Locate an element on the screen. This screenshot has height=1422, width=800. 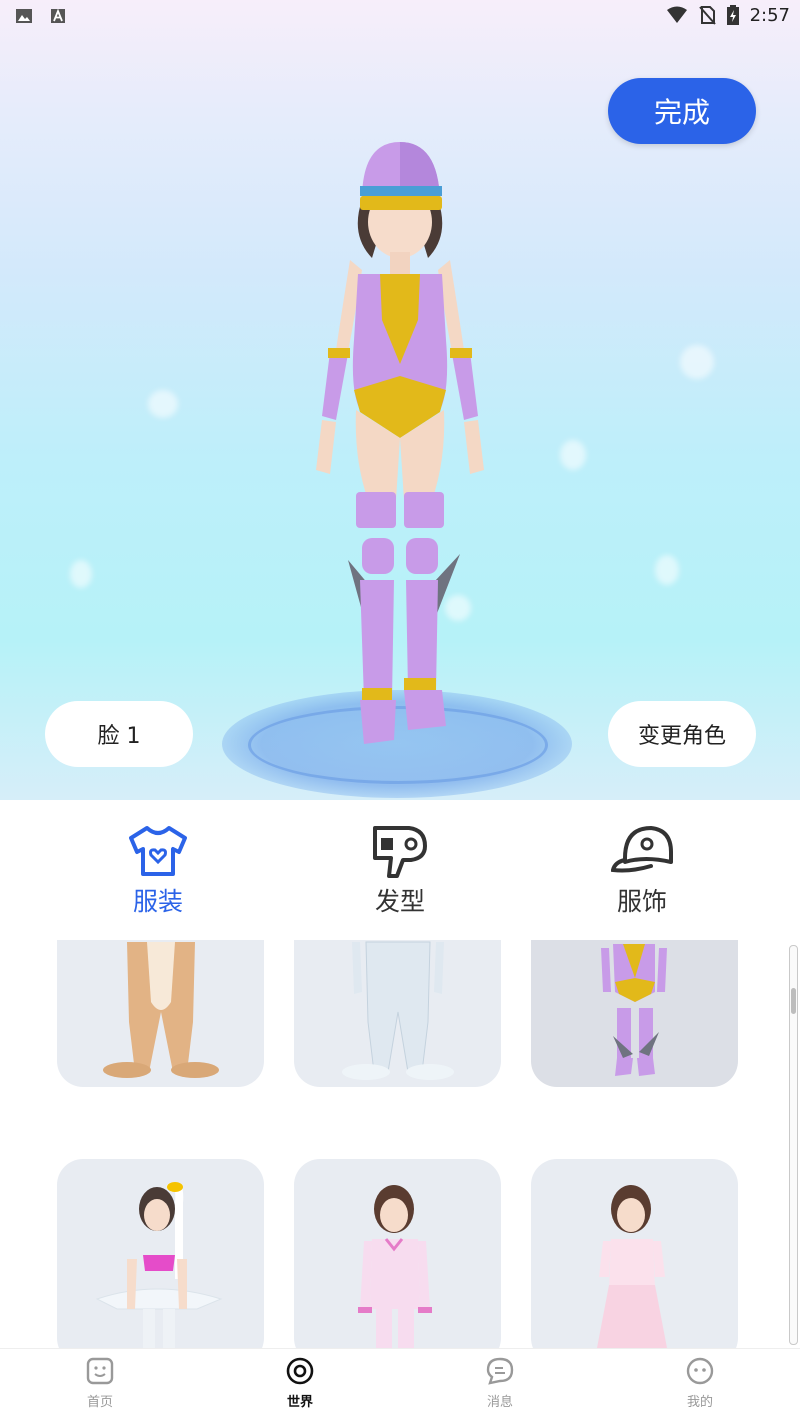
nav-label: 消息 is located at coordinates (499, 1402).